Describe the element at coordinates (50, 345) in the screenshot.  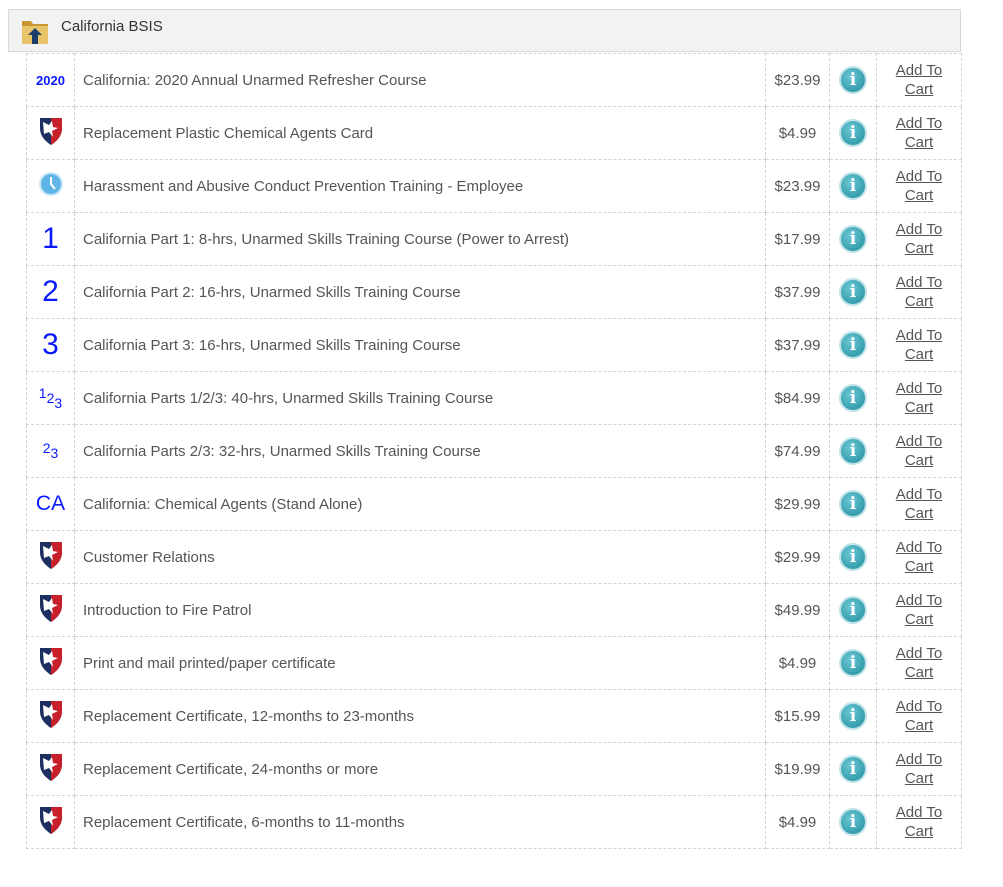
I see `course-icon-cell: 3` at that location.